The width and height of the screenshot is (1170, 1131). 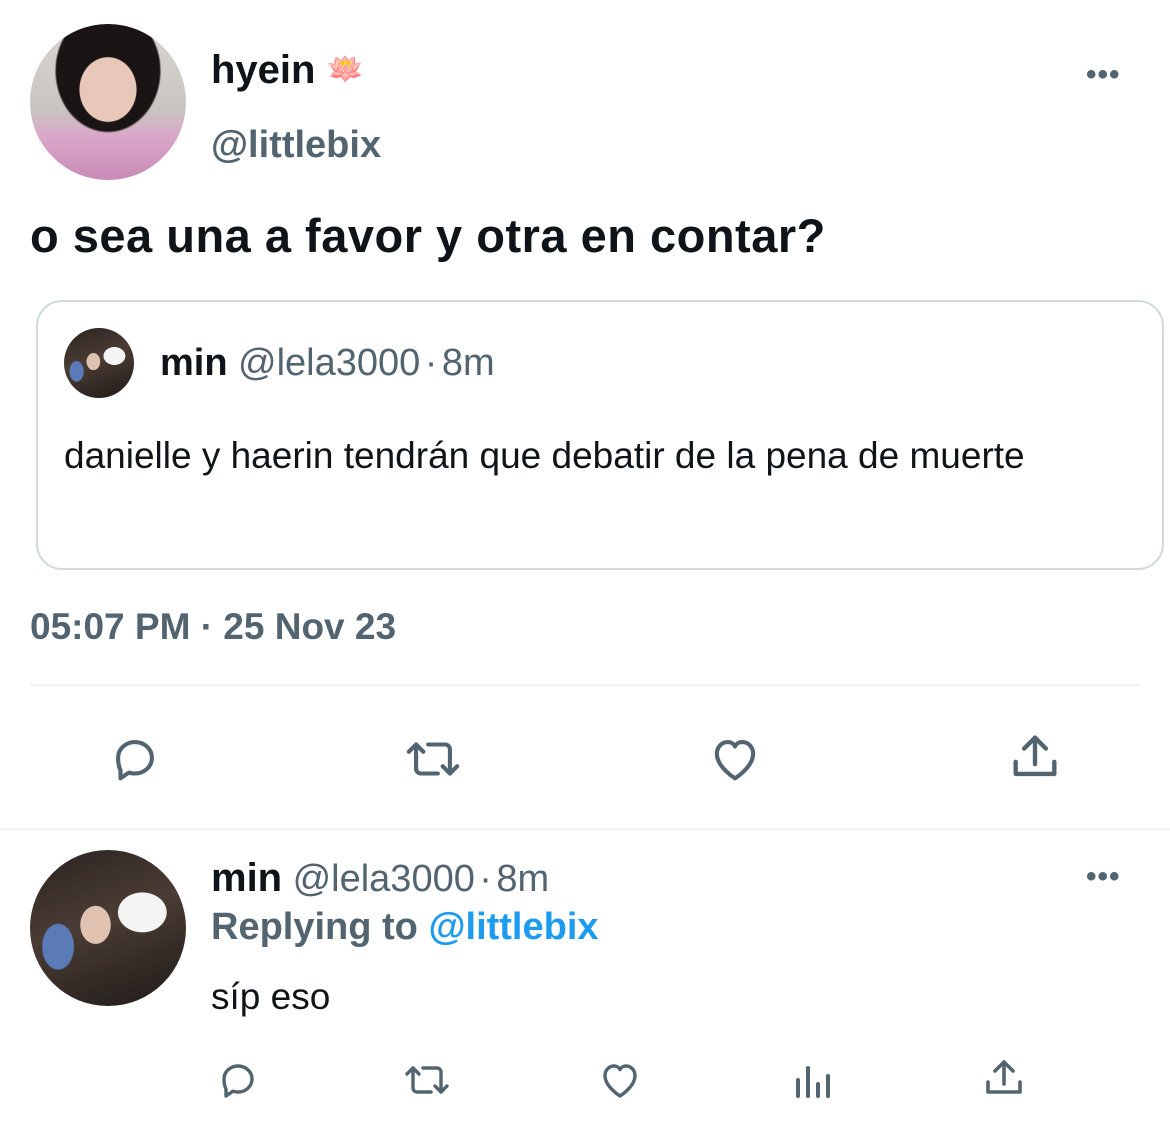 I want to click on replying-to-link: @littlebix, so click(x=513, y=927).